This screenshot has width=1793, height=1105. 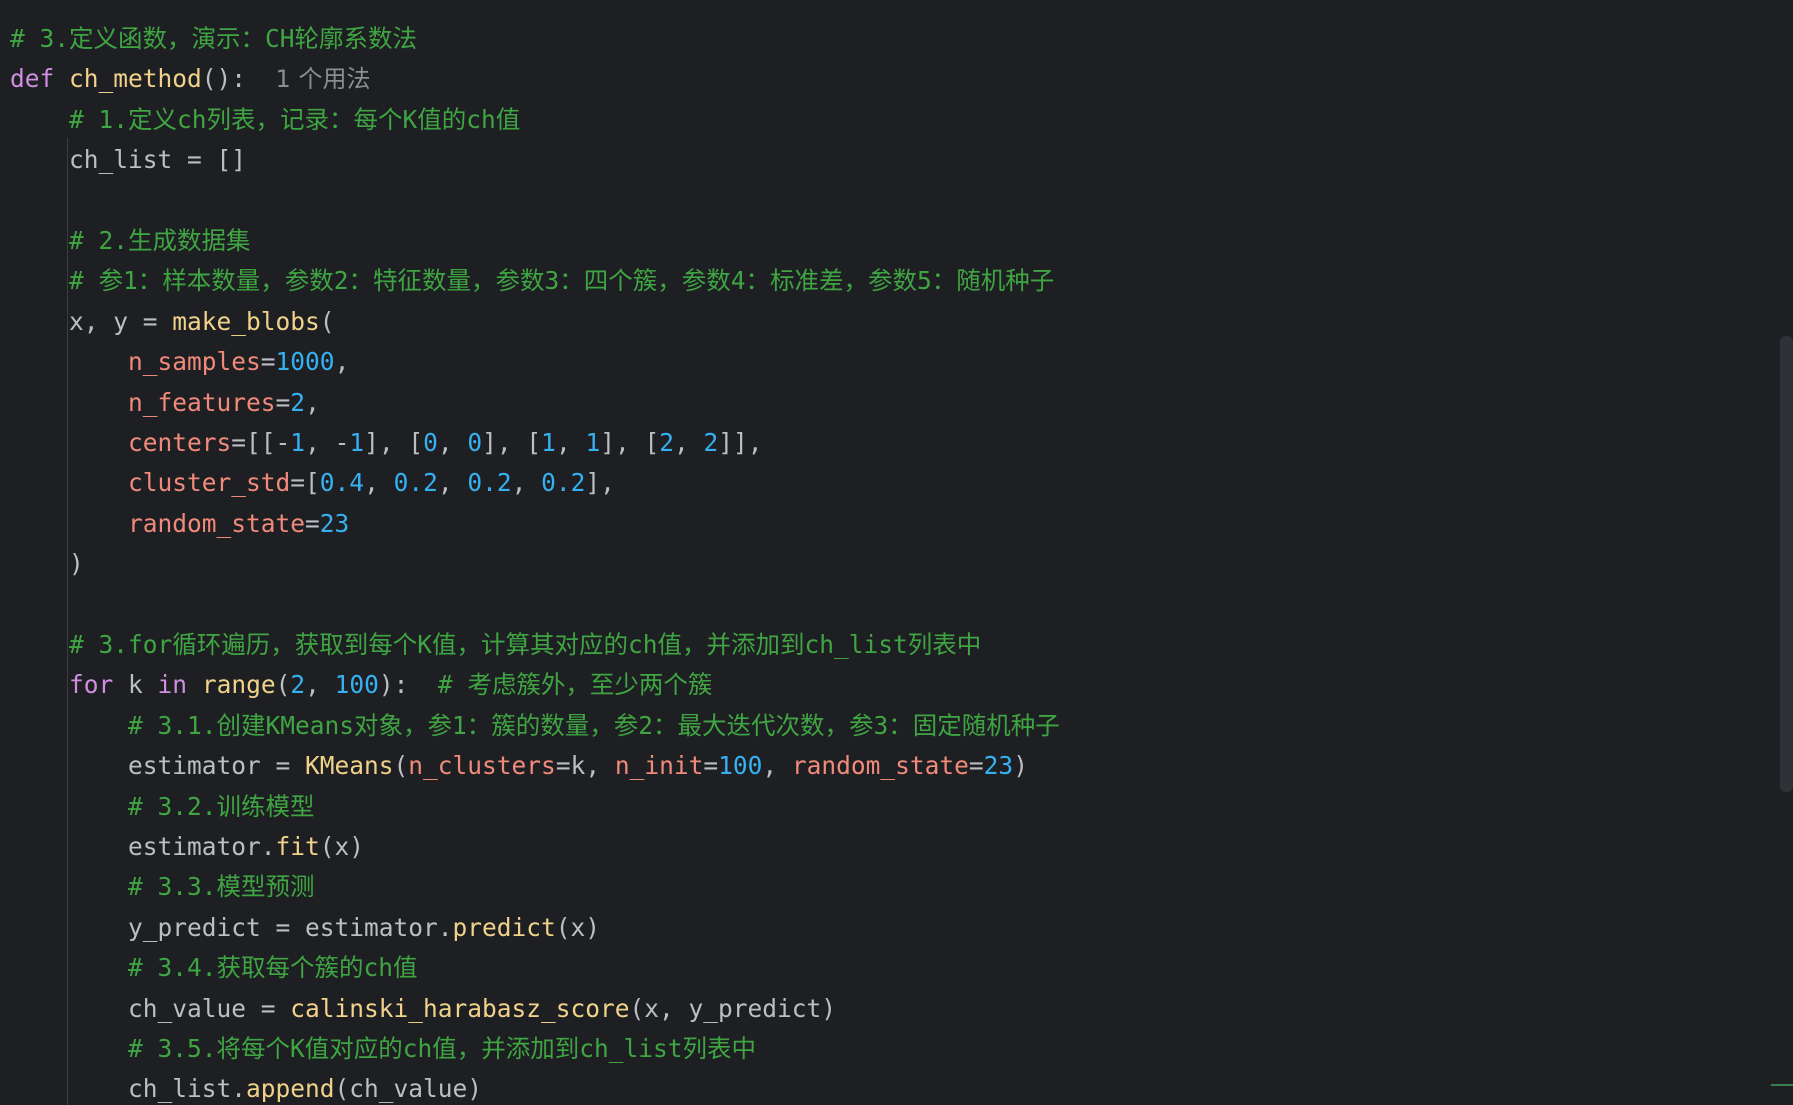 I want to click on code-line: # 3.2.训练模型, so click(x=162, y=807).